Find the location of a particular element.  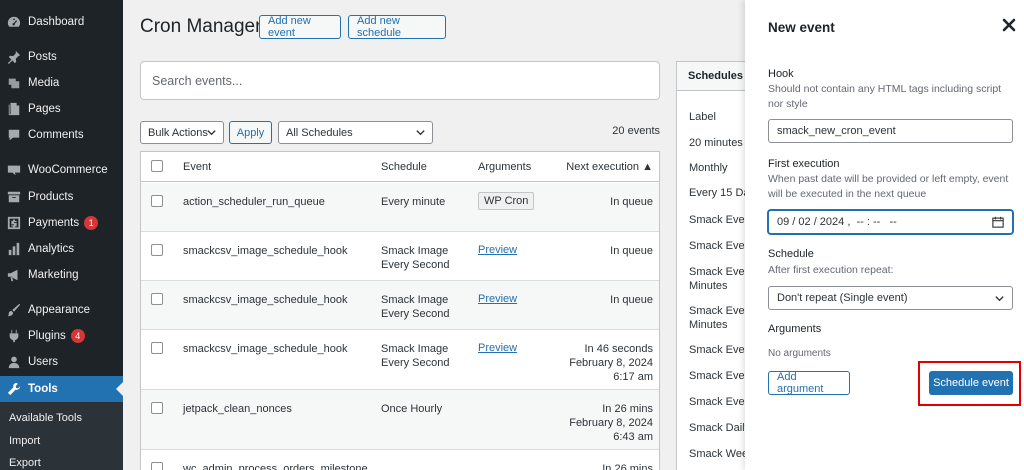

add-schedule-button: Add new schedule is located at coordinates (397, 27).